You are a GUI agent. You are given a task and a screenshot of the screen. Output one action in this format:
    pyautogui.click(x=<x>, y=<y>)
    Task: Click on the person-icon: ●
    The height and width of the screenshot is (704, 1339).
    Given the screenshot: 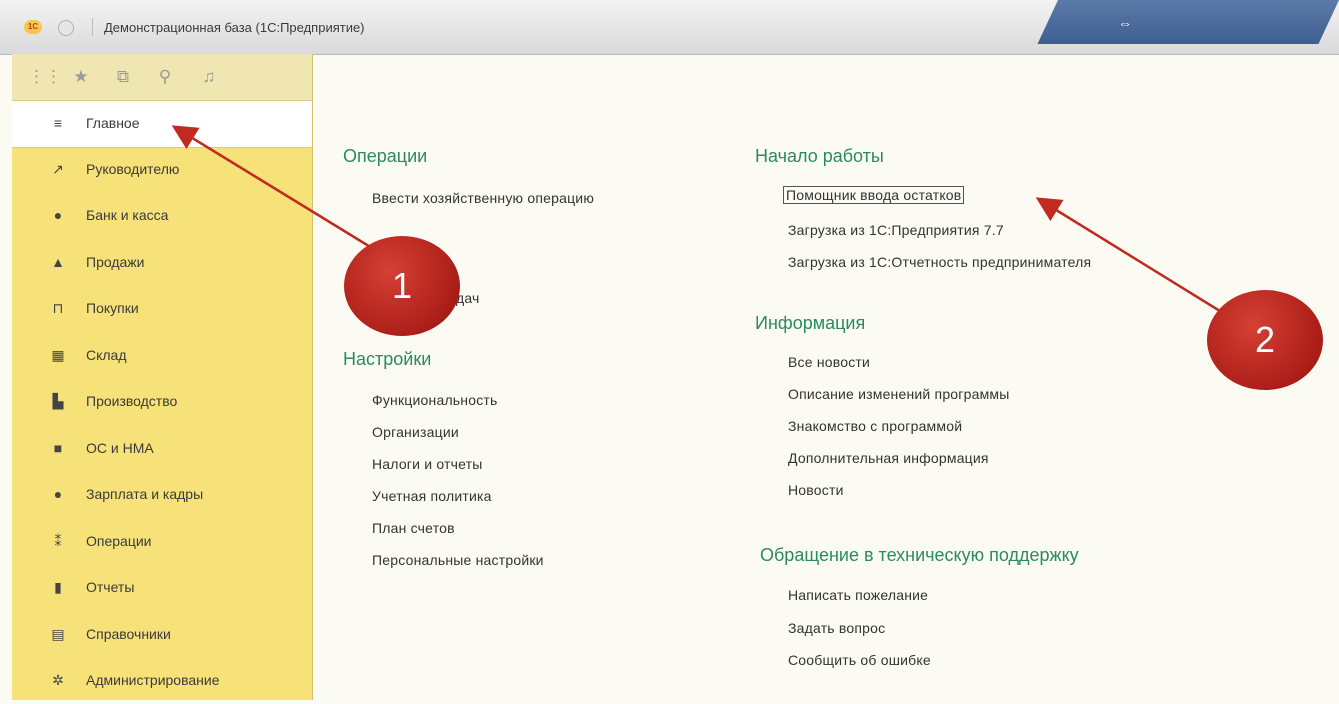 What is the action you would take?
    pyautogui.click(x=58, y=494)
    